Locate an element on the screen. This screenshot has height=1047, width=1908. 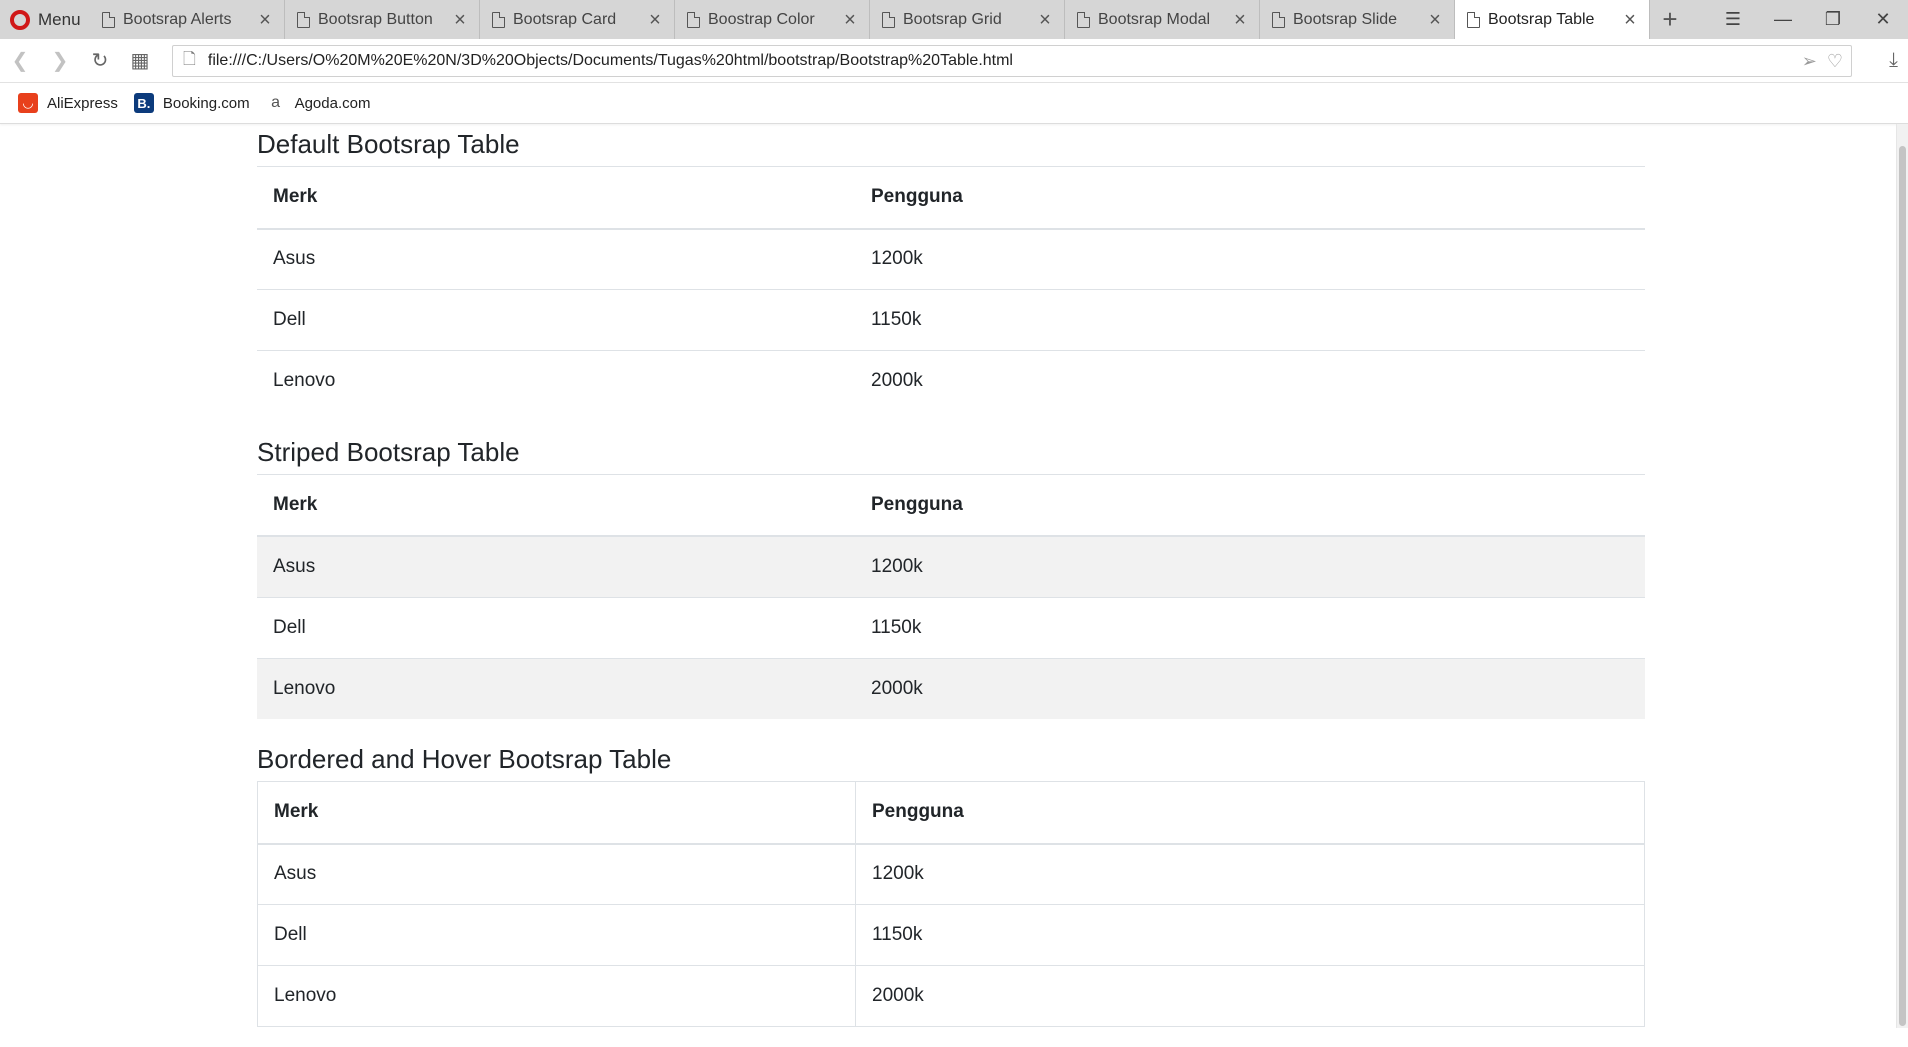
tab-bootsrap-grid: Bootsrap Grid × is located at coordinates (967, 19).